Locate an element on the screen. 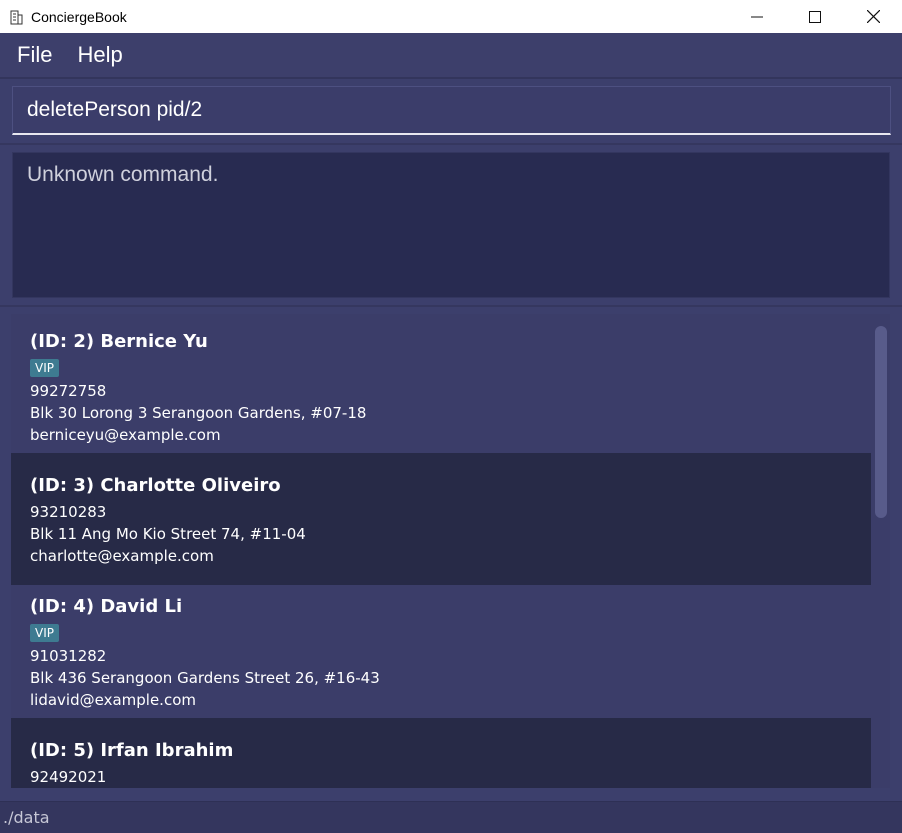 Image resolution: width=902 pixels, height=833 pixels. person-name: (ID: 3) Charlotte Oliveiro is located at coordinates (155, 485).